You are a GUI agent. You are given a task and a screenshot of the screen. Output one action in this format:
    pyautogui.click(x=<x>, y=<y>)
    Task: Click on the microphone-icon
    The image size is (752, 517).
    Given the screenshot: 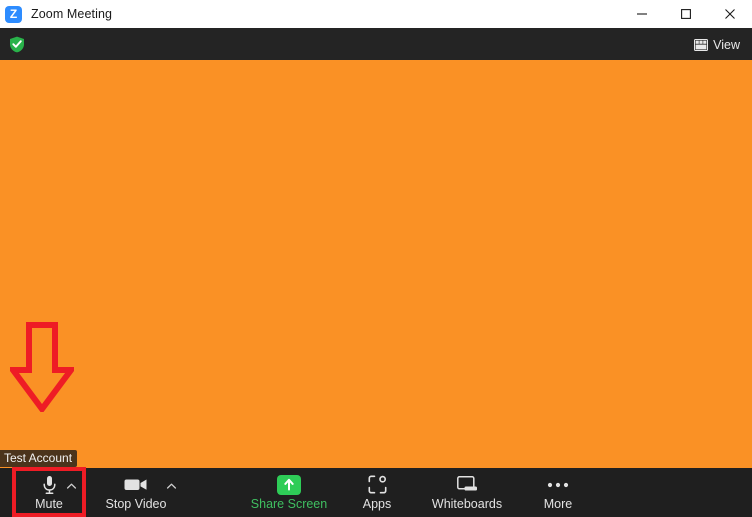 What is the action you would take?
    pyautogui.click(x=49, y=484)
    